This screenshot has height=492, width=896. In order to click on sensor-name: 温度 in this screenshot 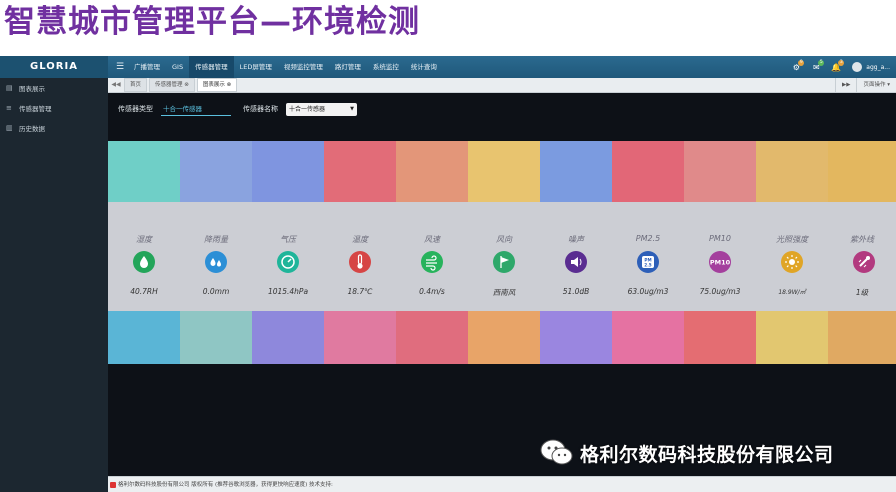, I will do `click(360, 239)`.